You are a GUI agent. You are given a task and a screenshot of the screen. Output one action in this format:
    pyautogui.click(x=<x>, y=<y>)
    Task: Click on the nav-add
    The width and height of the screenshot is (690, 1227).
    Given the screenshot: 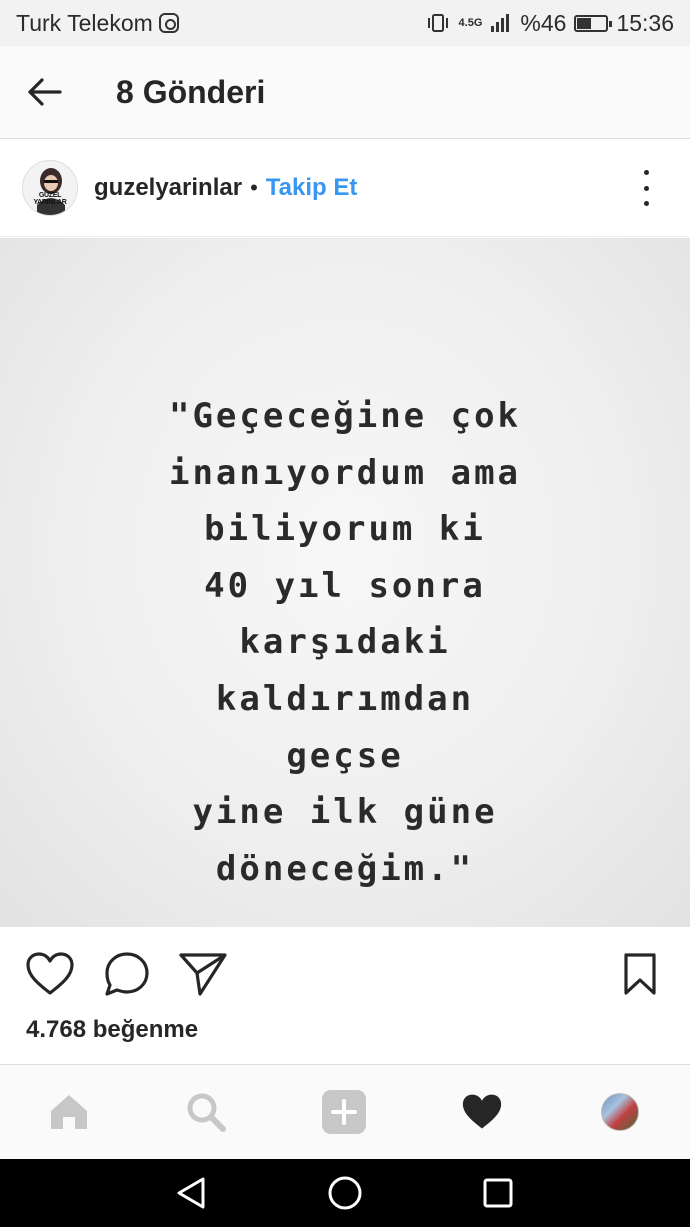 What is the action you would take?
    pyautogui.click(x=344, y=1112)
    